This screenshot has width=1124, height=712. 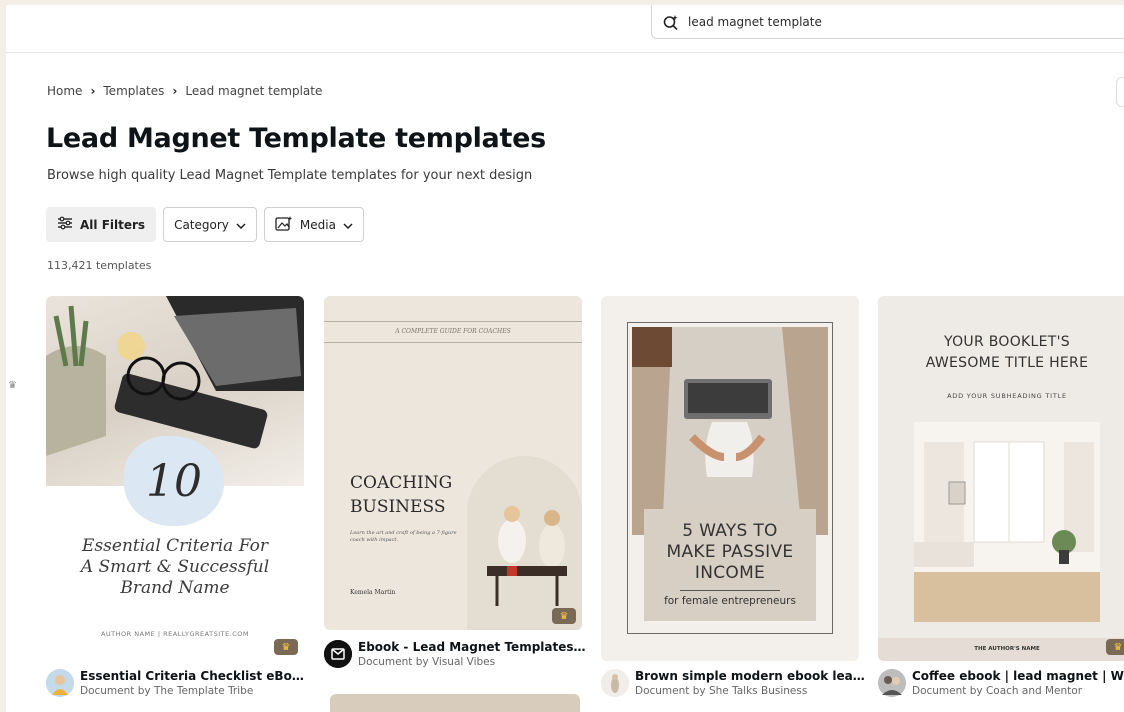 What do you see at coordinates (1001, 649) in the screenshot?
I see `cover-author: THE AUTHOR'S NAME` at bounding box center [1001, 649].